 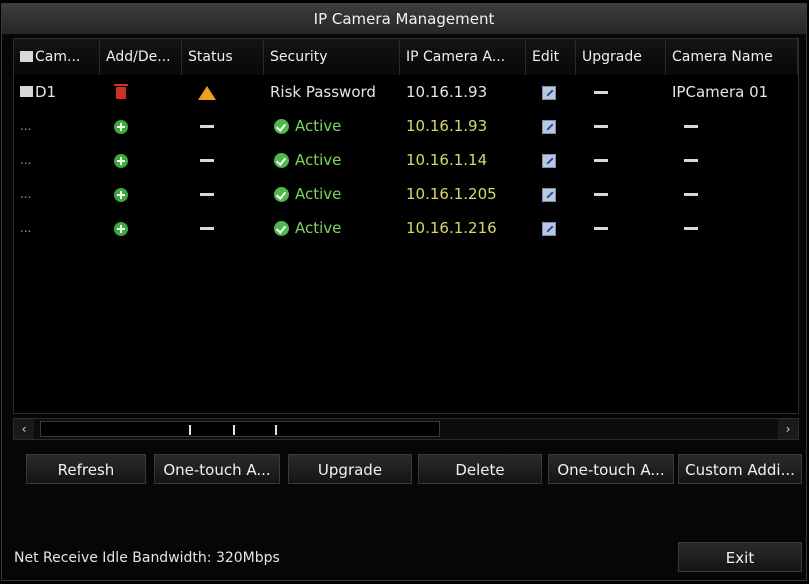 I want to click on row-camera: D1, so click(x=57, y=92).